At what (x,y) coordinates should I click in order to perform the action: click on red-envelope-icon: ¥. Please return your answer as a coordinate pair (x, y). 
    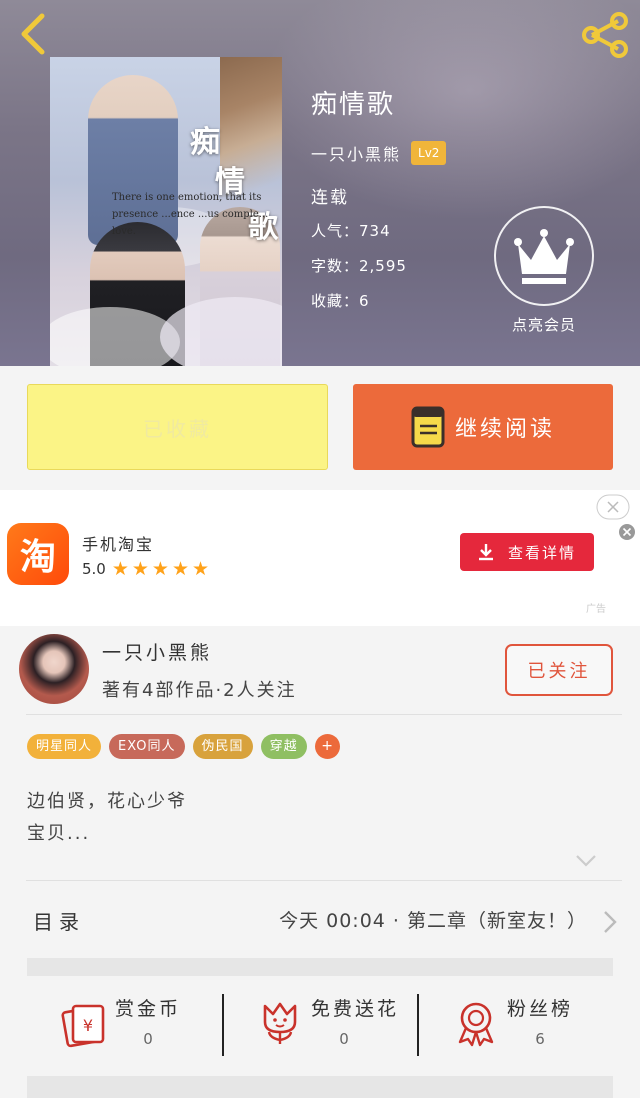
    Looking at the image, I should click on (83, 1026).